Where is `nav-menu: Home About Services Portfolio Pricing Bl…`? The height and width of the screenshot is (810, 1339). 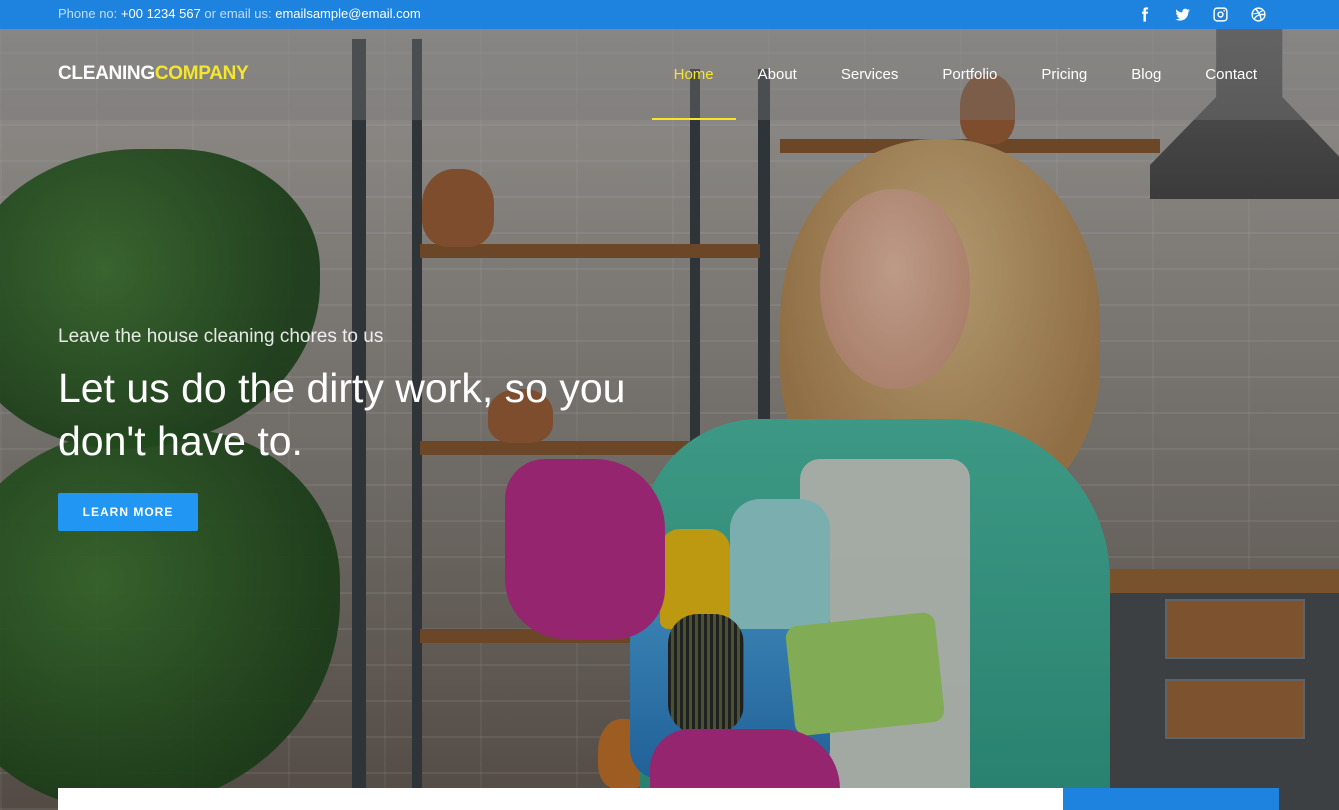
nav-menu: Home About Services Portfolio Pricing Bl… is located at coordinates (965, 74).